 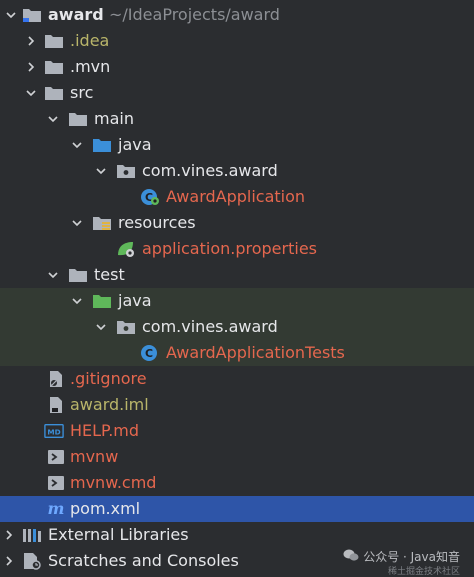 I want to click on watermark: 公众号 · Java知音, so click(x=401, y=556).